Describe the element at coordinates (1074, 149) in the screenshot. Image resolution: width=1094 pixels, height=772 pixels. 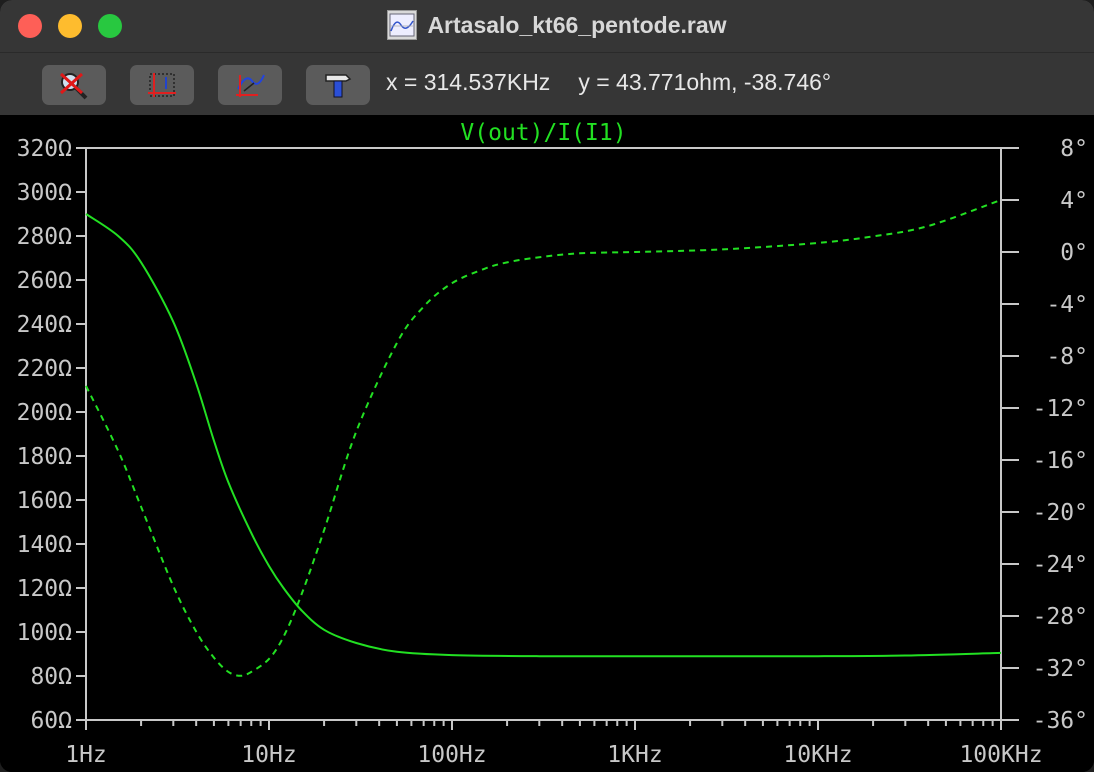
I see `y-right-tick-label: 8°` at that location.